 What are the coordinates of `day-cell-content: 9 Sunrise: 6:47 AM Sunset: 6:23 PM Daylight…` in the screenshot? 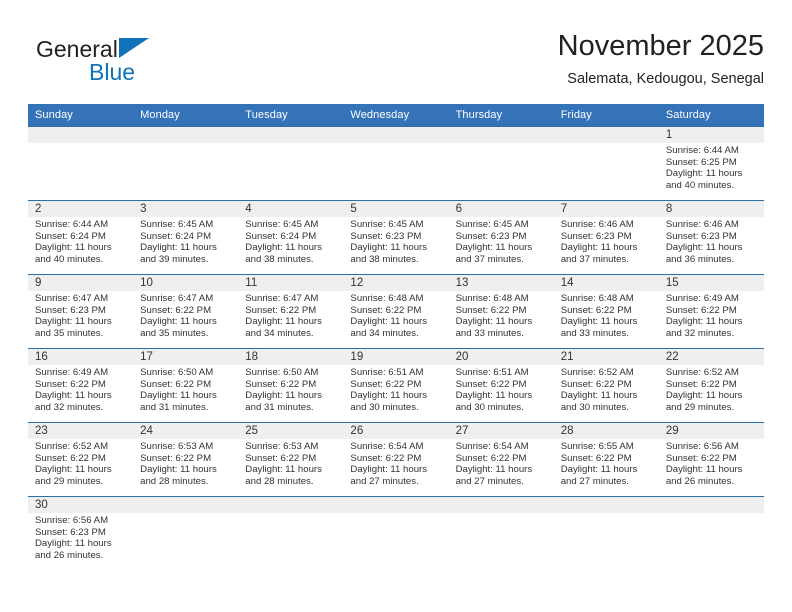 It's located at (81, 311).